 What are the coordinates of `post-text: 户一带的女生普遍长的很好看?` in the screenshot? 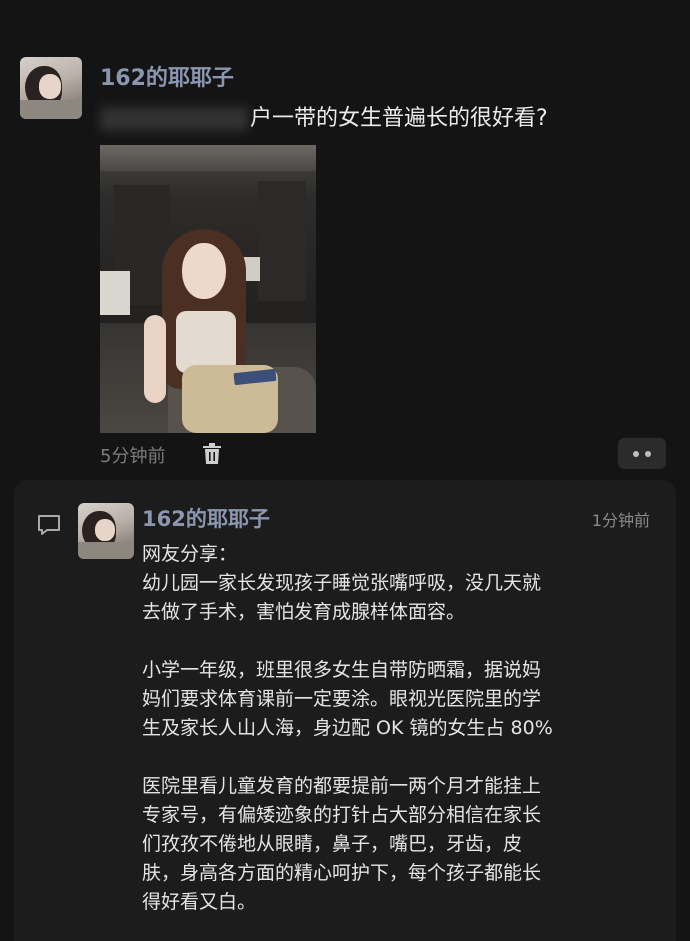 It's located at (324, 116).